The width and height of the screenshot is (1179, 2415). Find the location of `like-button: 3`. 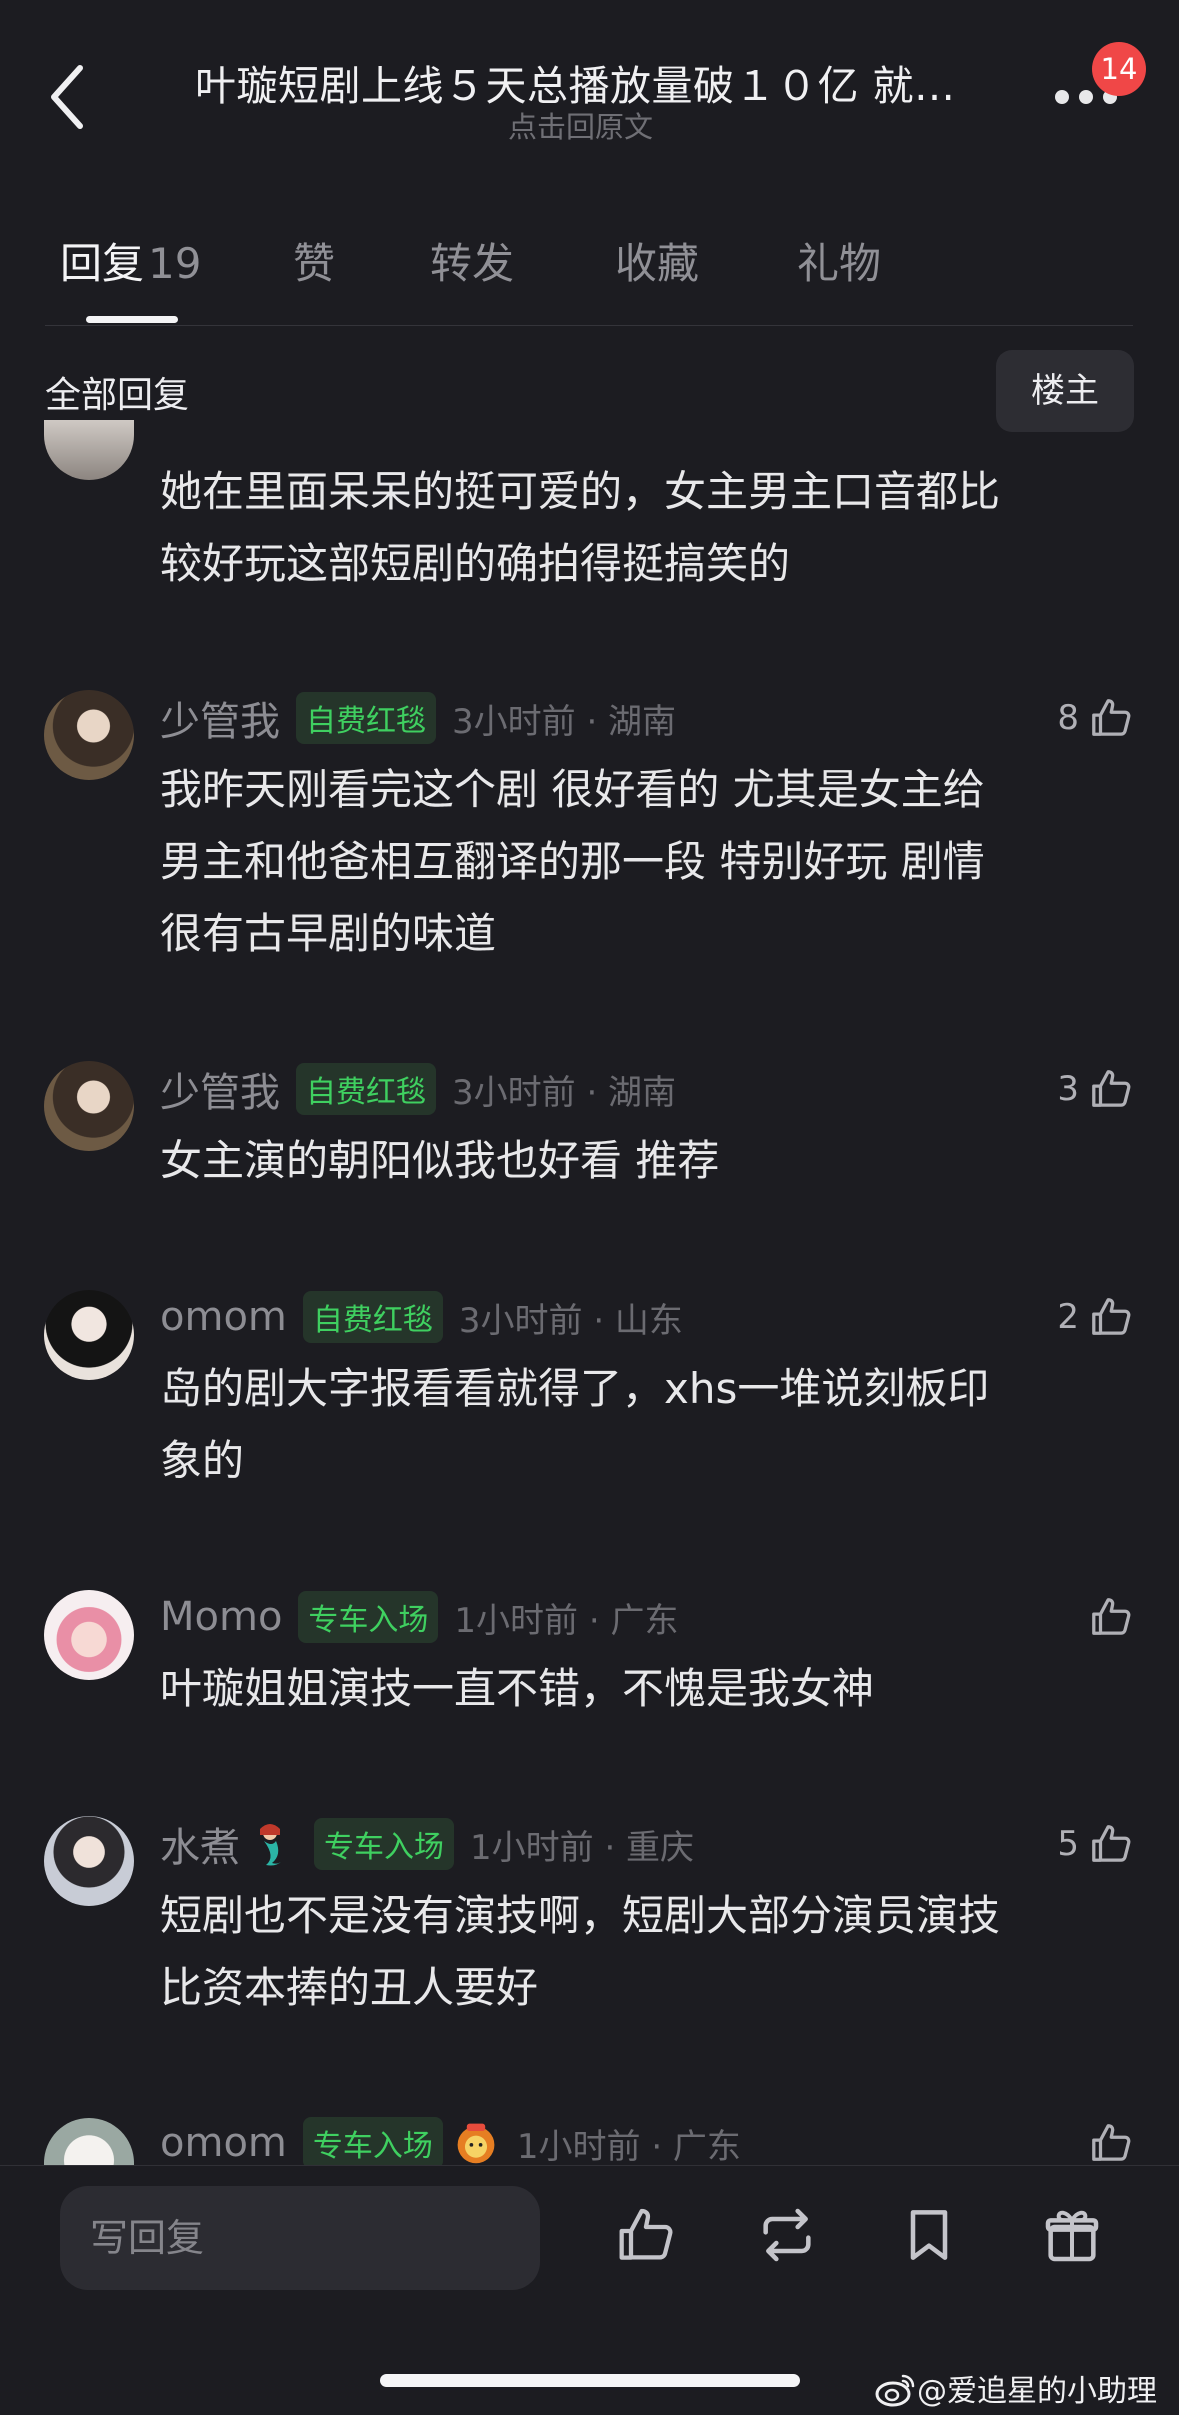

like-button: 3 is located at coordinates (1096, 1089).